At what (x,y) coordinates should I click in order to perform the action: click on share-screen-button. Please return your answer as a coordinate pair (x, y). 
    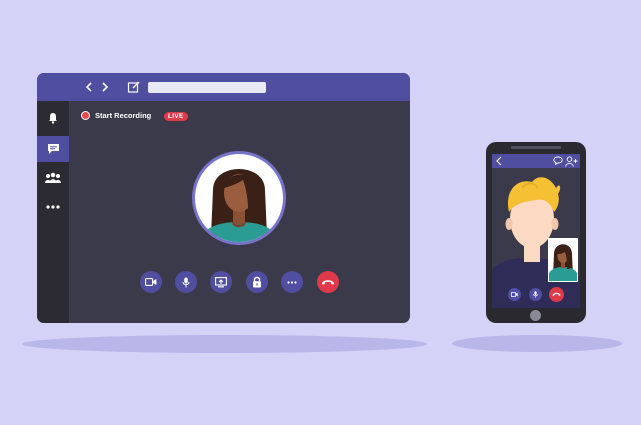
    Looking at the image, I should click on (221, 282).